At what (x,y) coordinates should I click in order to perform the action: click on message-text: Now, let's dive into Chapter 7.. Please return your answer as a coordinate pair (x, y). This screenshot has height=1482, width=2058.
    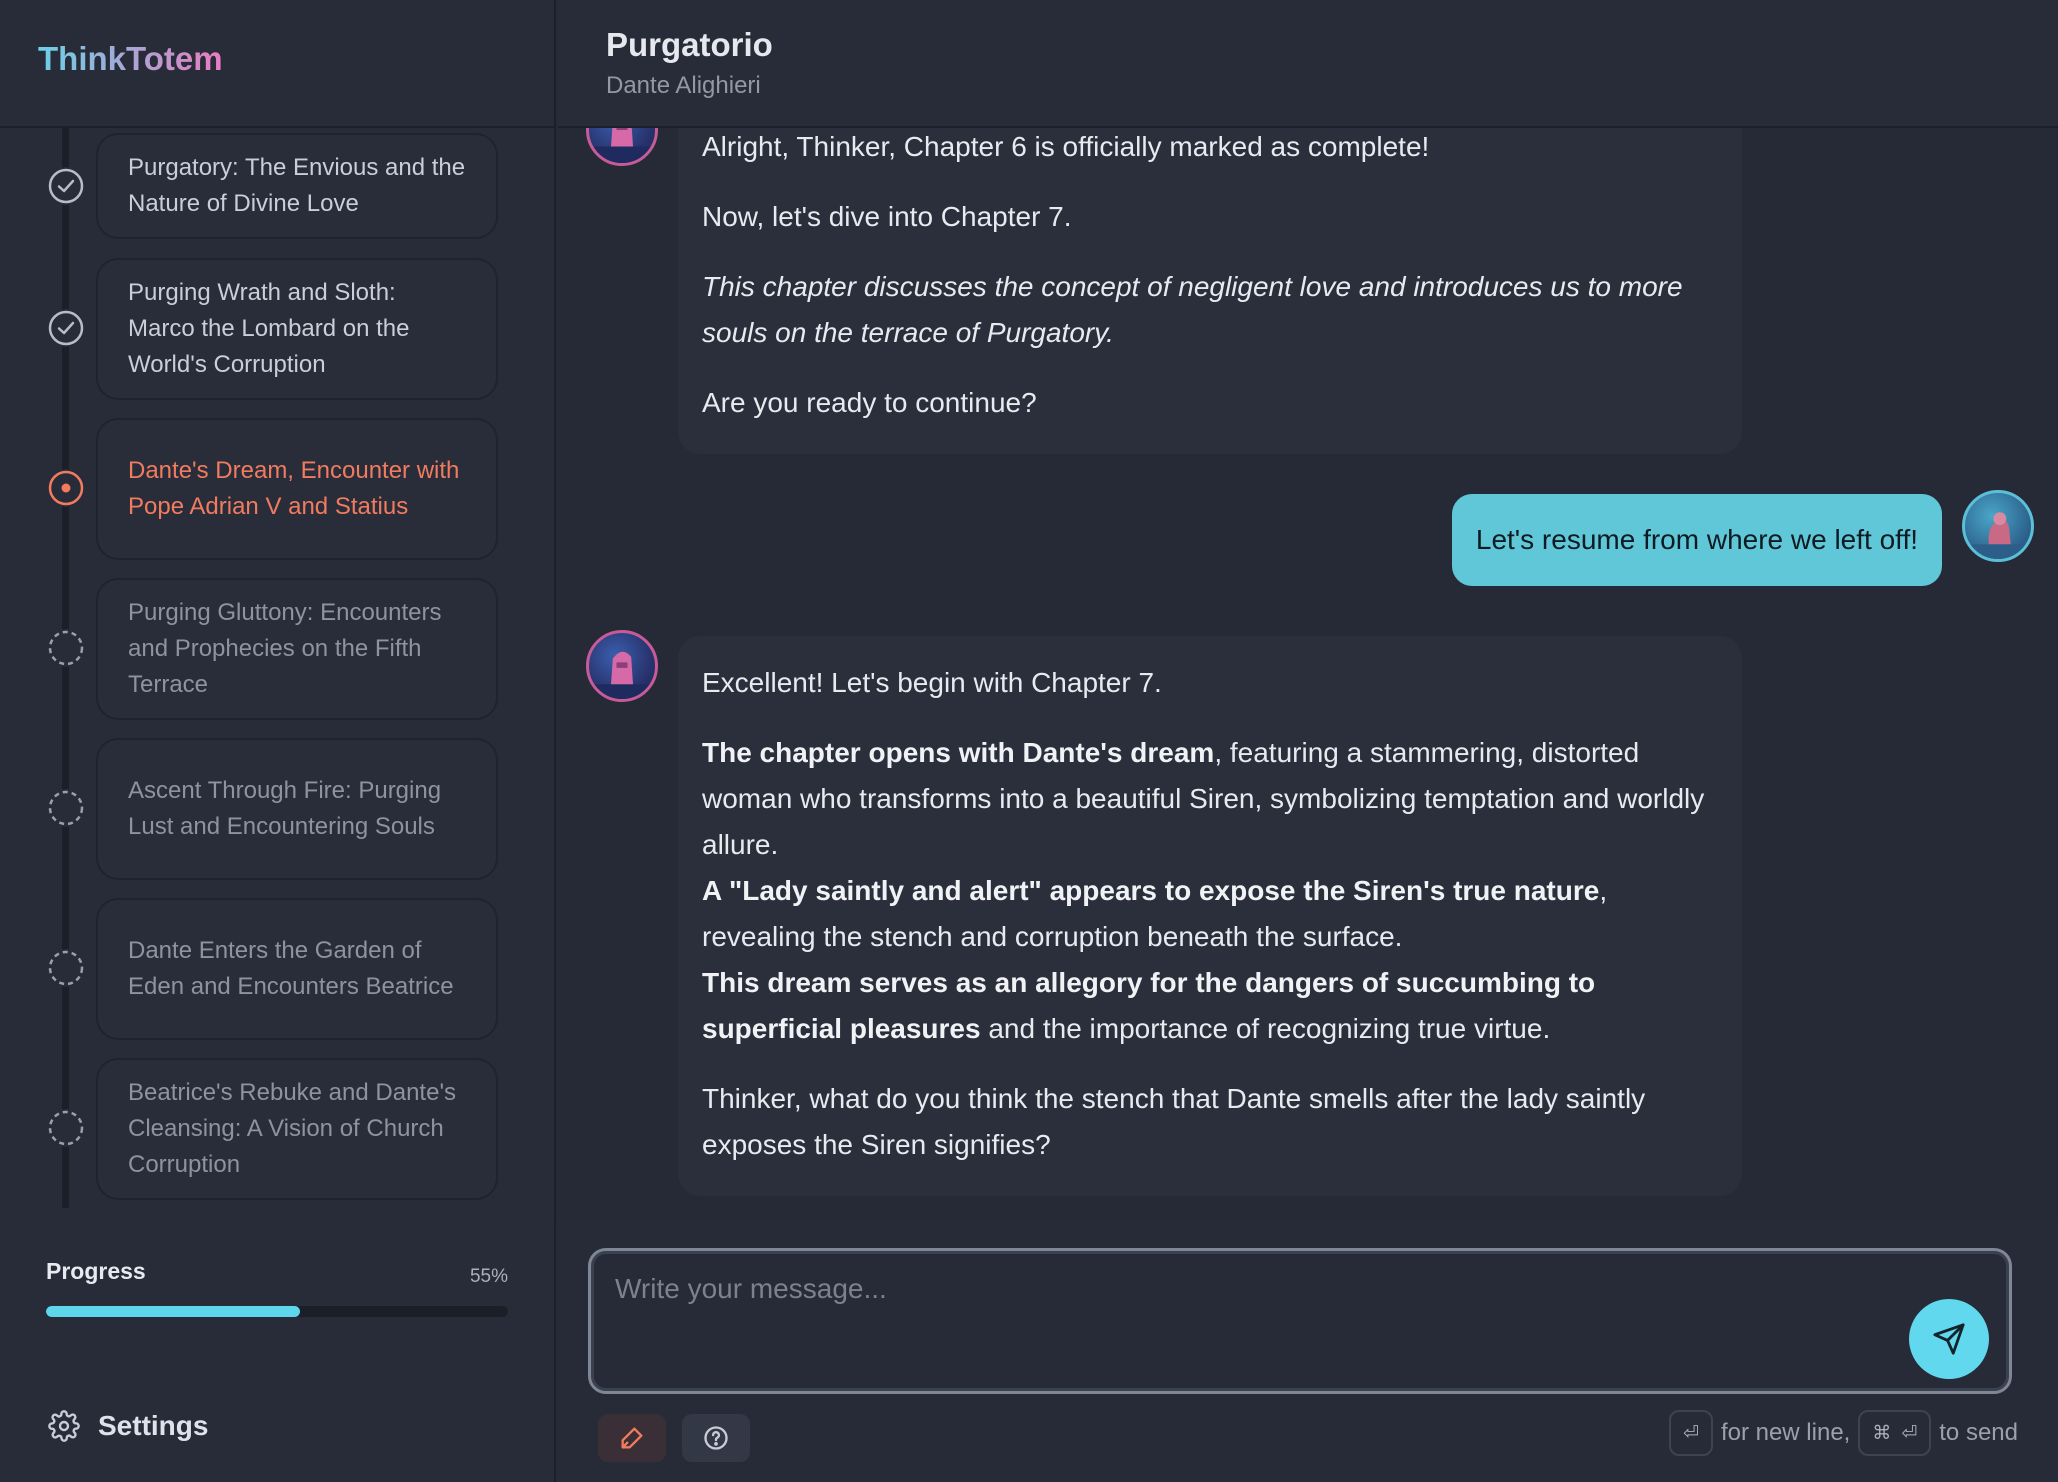
    Looking at the image, I should click on (887, 216).